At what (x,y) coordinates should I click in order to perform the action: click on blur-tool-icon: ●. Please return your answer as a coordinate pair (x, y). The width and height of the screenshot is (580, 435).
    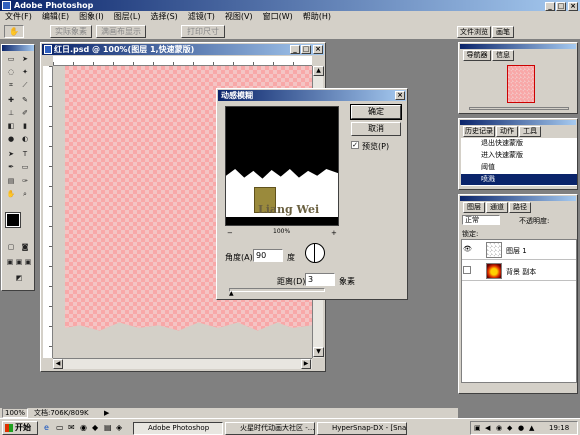
    Looking at the image, I should click on (11, 139).